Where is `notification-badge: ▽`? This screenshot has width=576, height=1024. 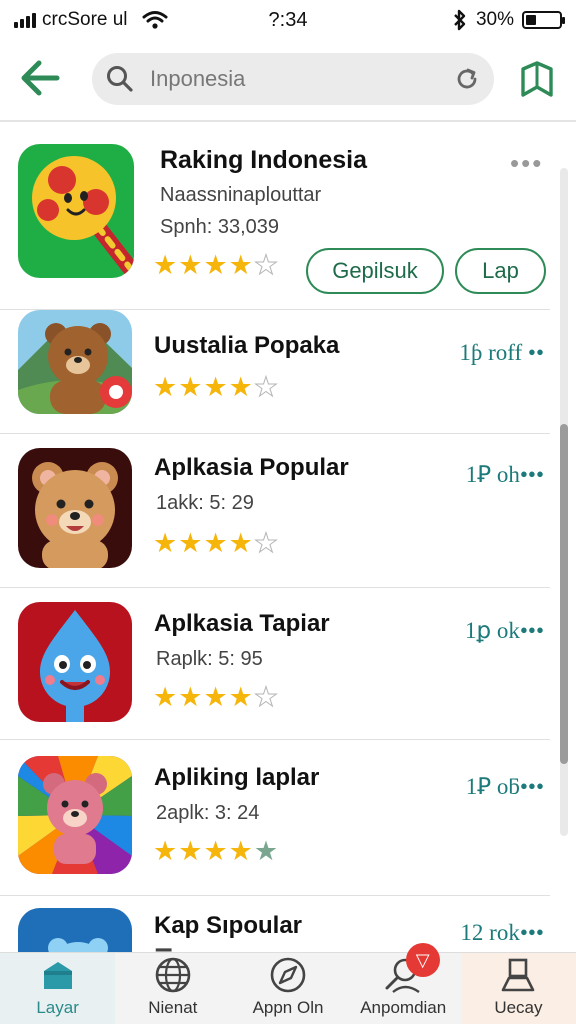
notification-badge: ▽ is located at coordinates (422, 960).